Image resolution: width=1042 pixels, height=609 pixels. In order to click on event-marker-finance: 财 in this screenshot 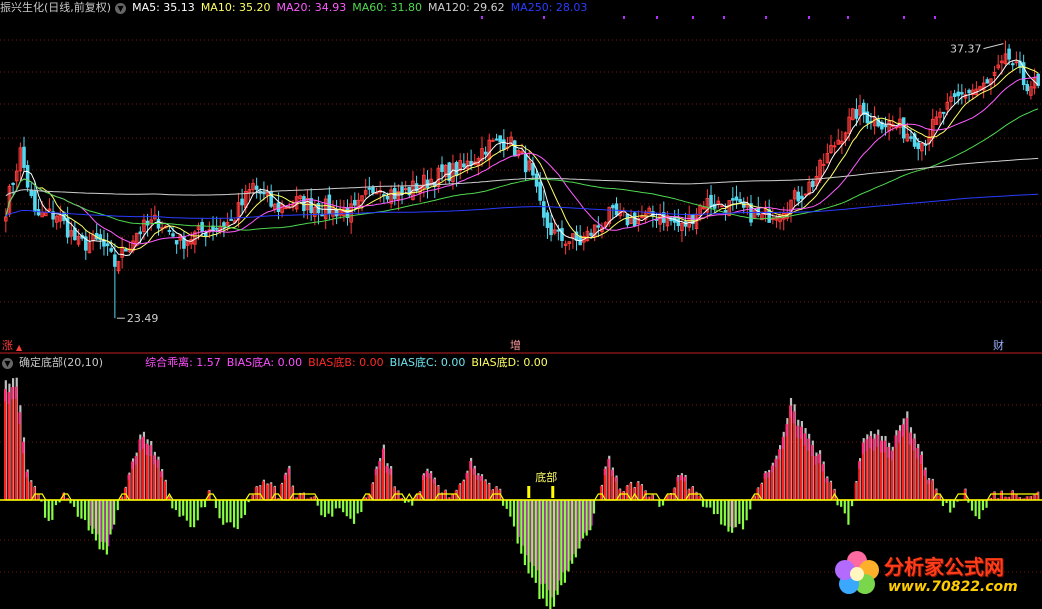, I will do `click(998, 345)`.